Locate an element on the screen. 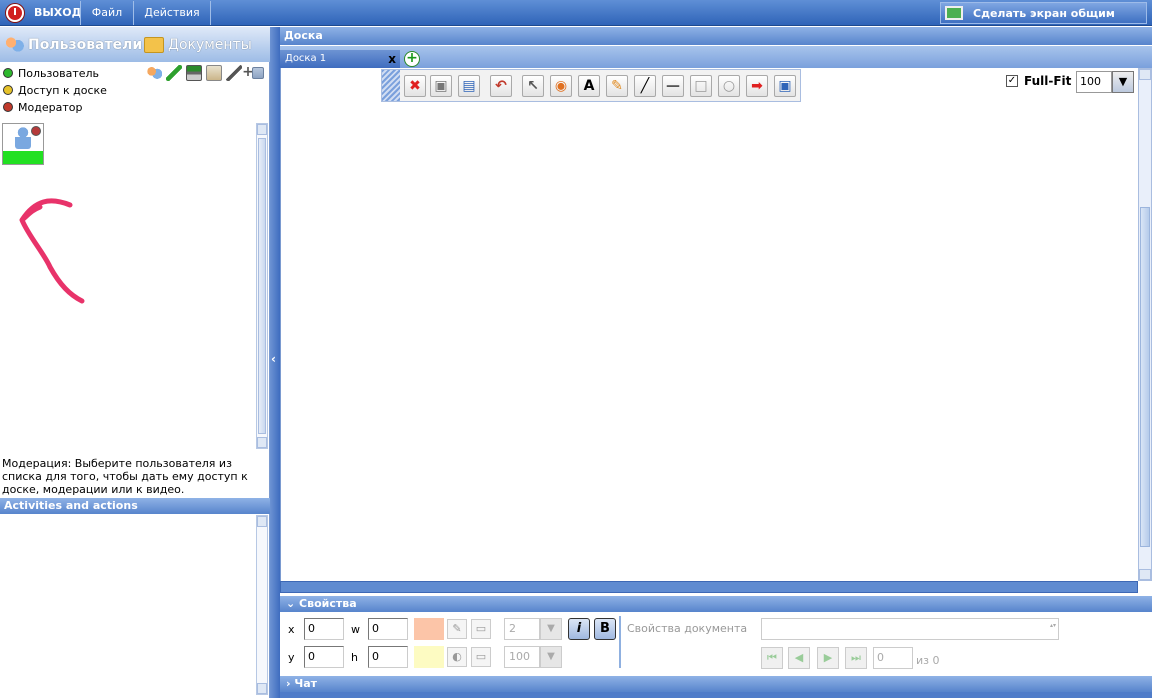 The width and height of the screenshot is (1152, 698). rectangle-icon: □ is located at coordinates (701, 86).